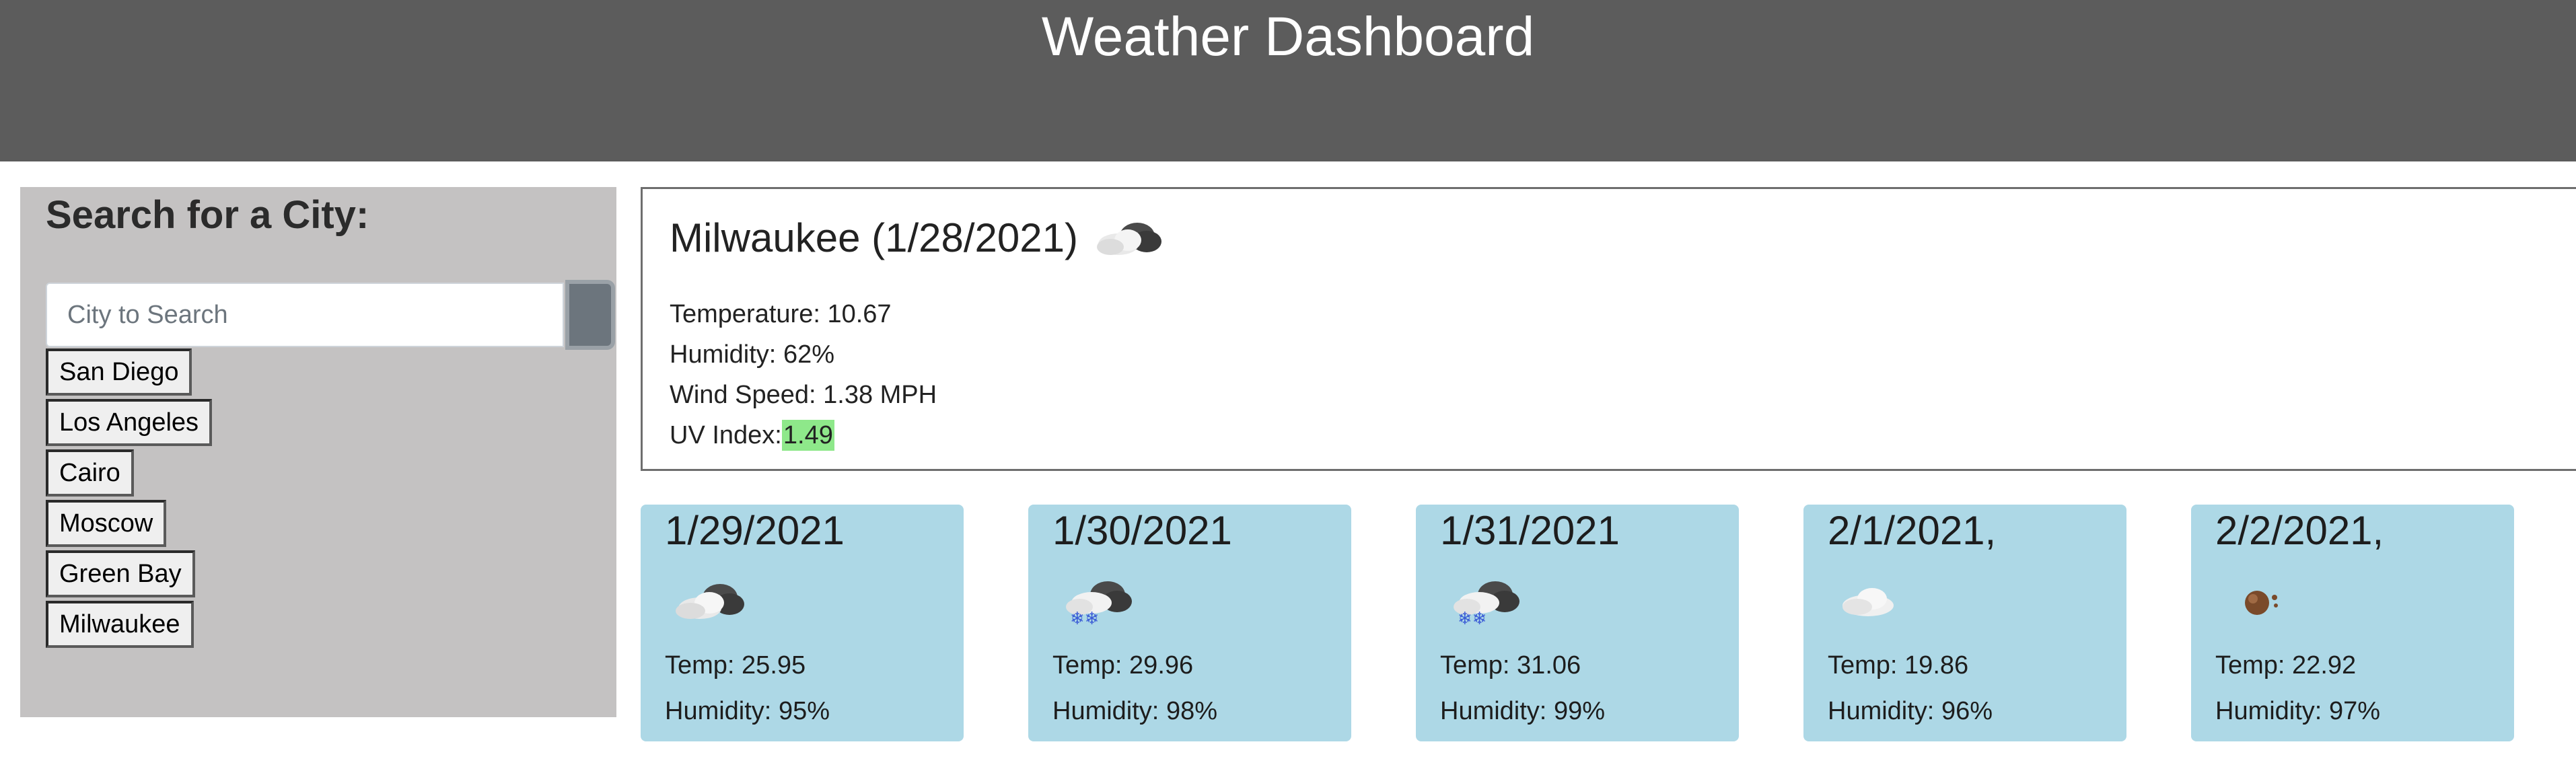 The height and width of the screenshot is (771, 2576). Describe the element at coordinates (90, 473) in the screenshot. I see `history-city-button: Cairo` at that location.